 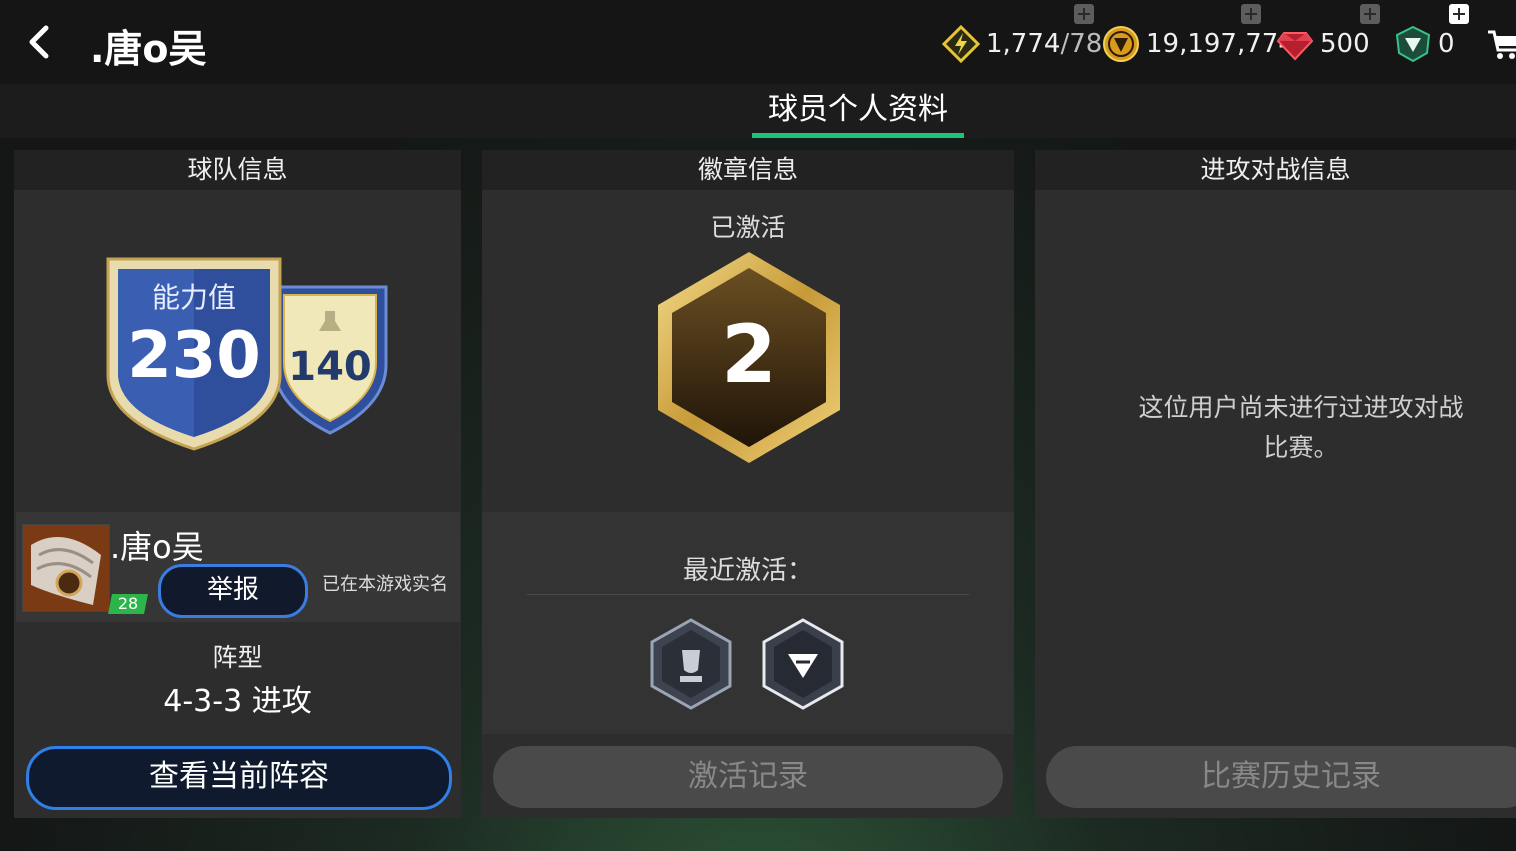 I want to click on winged-helmet-icon, so click(x=66, y=568).